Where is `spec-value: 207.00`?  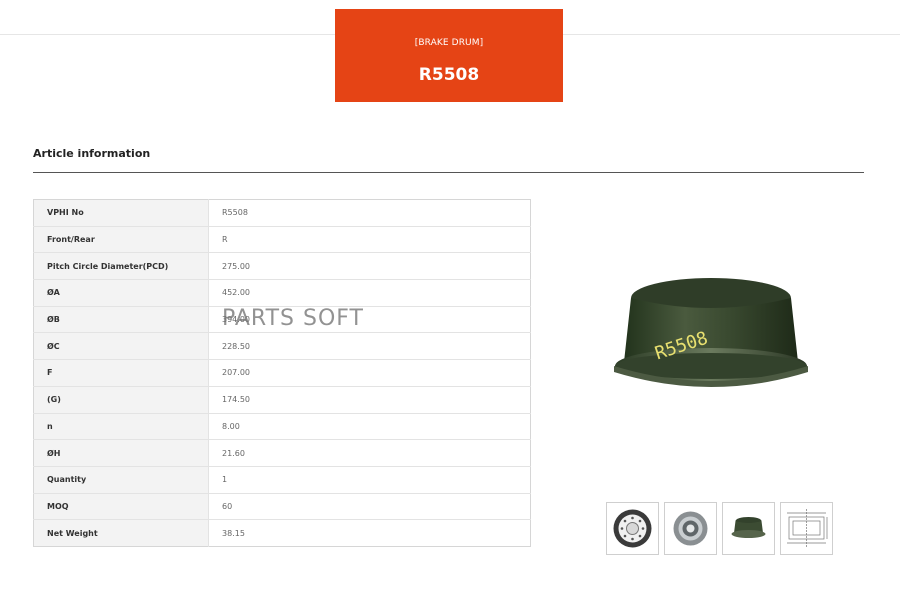 spec-value: 207.00 is located at coordinates (369, 373).